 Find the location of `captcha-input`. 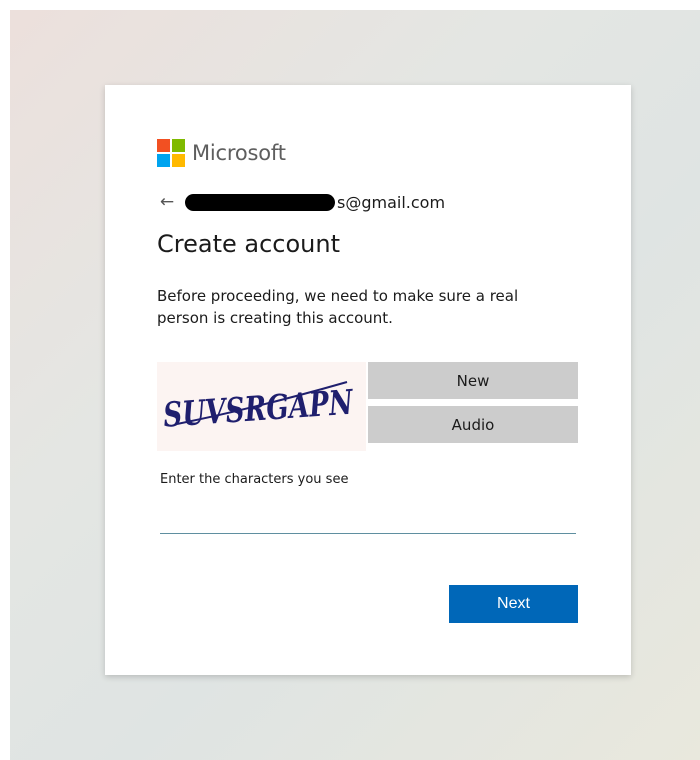

captcha-input is located at coordinates (368, 519).